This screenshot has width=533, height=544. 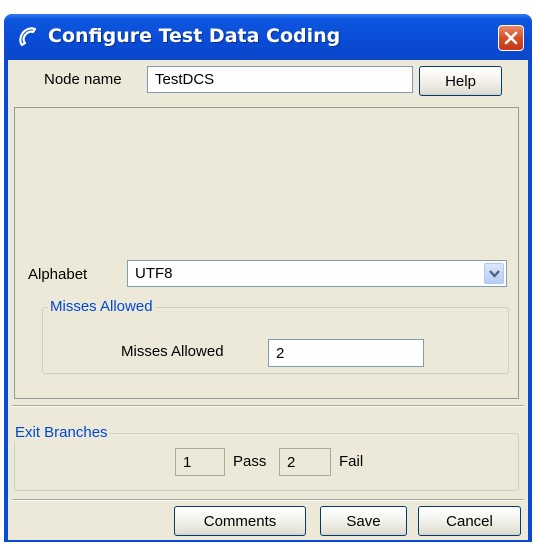 I want to click on close-icon, so click(x=511, y=38).